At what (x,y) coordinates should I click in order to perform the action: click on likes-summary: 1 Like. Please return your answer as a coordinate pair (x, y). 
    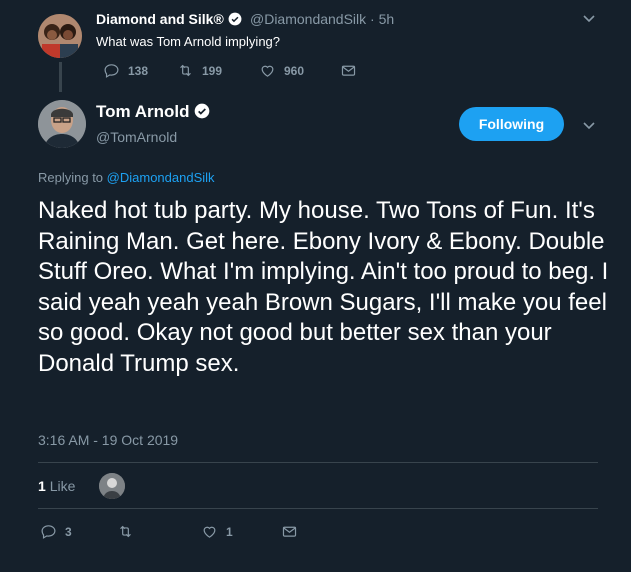
    Looking at the image, I should click on (56, 486).